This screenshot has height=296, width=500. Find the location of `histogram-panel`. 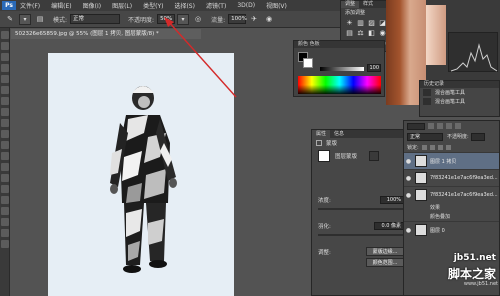

histogram-panel is located at coordinates (473, 52).